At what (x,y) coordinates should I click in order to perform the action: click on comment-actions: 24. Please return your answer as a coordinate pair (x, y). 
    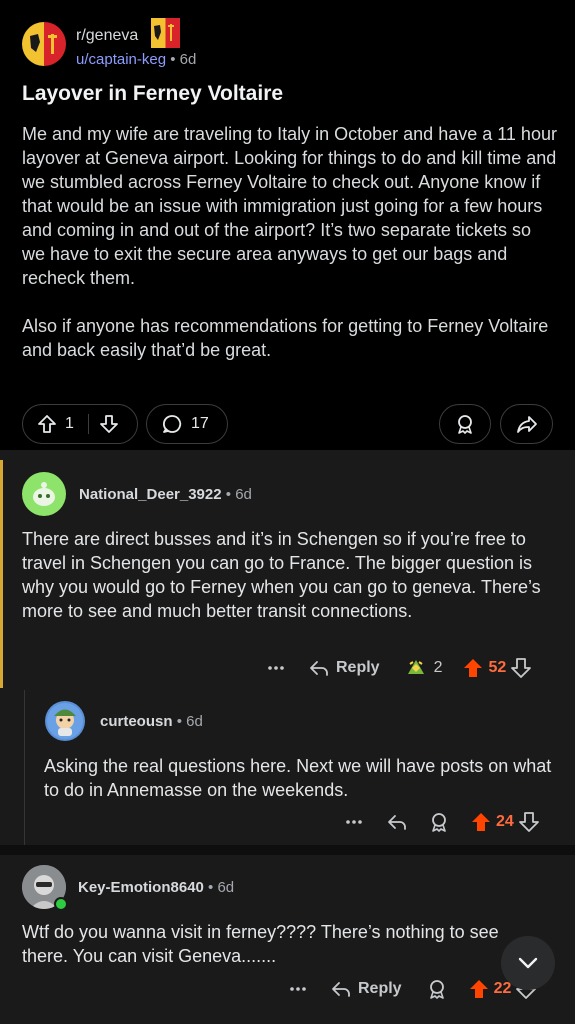
    Looking at the image, I should click on (442, 822).